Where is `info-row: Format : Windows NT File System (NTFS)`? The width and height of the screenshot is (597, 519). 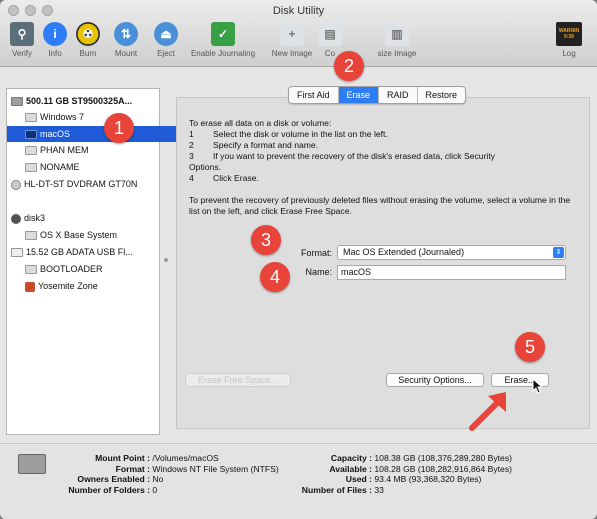
info-row: Format : Windows NT File System (NTFS) is located at coordinates (197, 468).